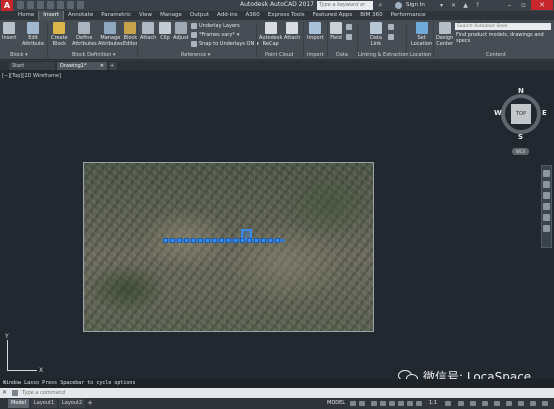 This screenshot has height=409, width=554. What do you see at coordinates (419, 403) in the screenshot?
I see `annotation-visibility-icon` at bounding box center [419, 403].